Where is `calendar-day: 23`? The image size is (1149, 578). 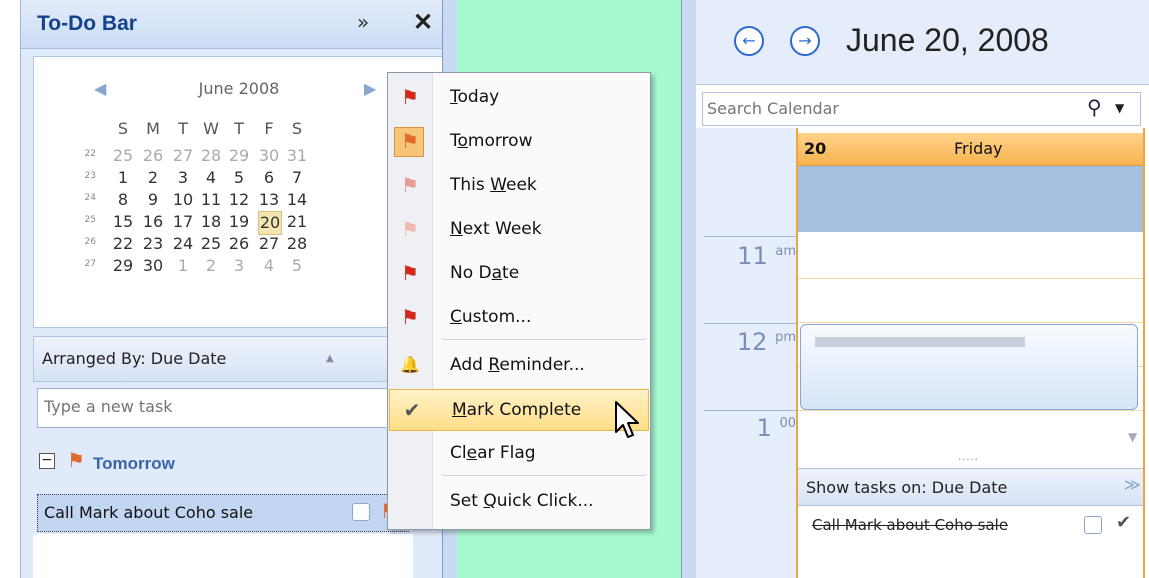
calendar-day: 23 is located at coordinates (153, 244).